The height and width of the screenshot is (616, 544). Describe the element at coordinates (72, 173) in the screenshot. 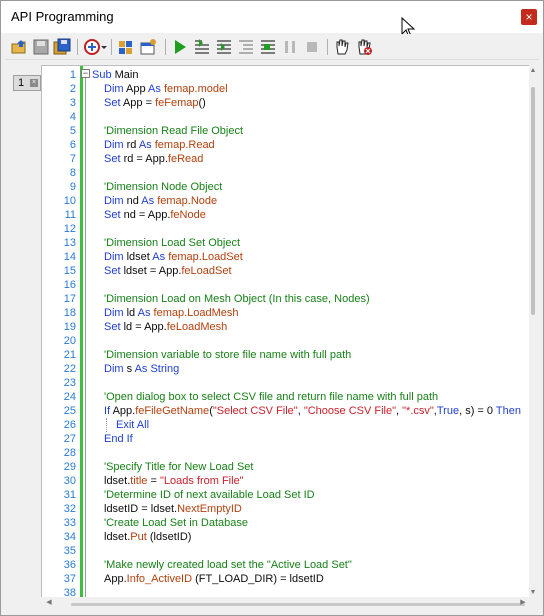

I see `line-number: 8` at that location.